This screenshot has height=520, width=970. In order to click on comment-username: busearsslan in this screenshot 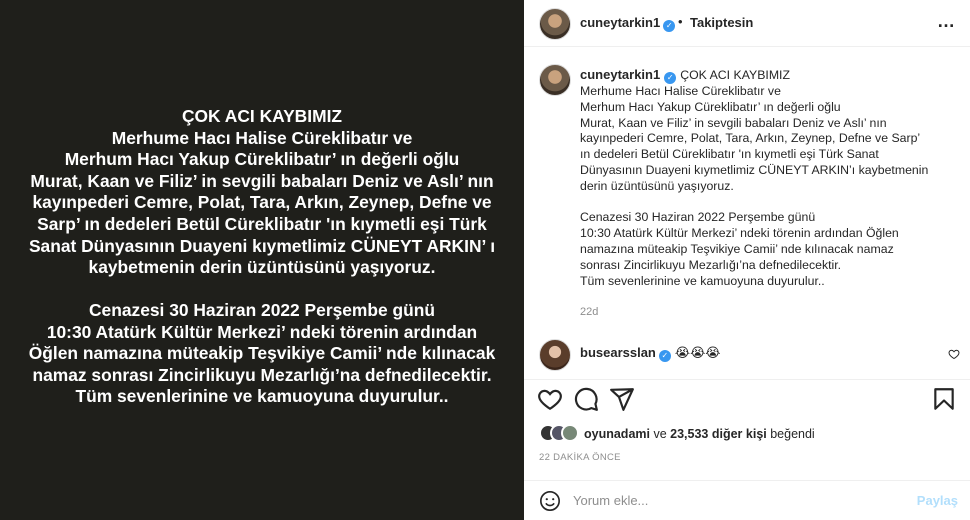, I will do `click(618, 352)`.